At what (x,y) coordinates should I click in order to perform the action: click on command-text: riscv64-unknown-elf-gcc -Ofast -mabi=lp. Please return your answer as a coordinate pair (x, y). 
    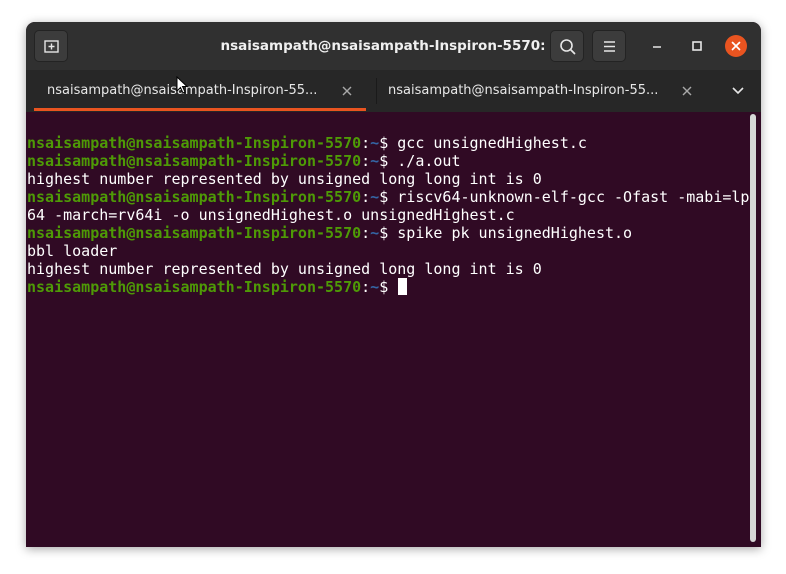
    Looking at the image, I should click on (573, 197).